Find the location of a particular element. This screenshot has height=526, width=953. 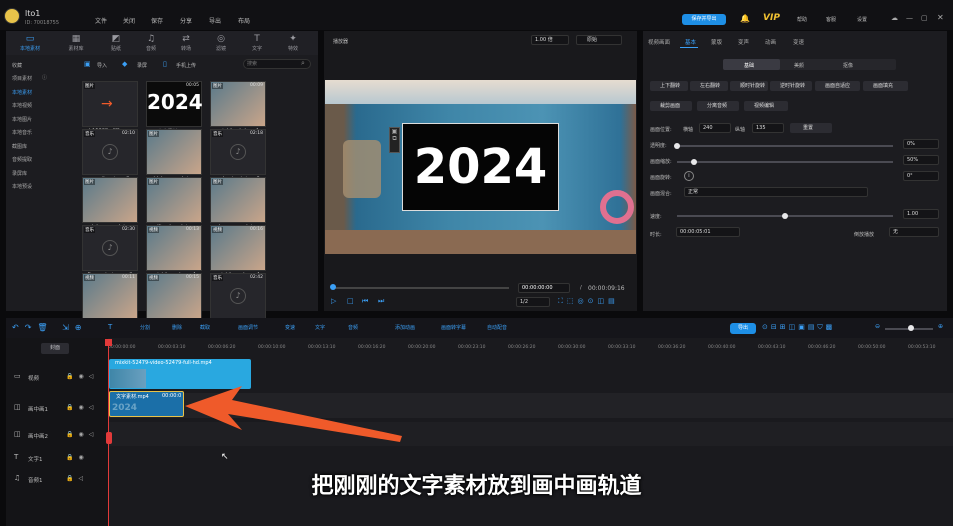

menu-export: 导出 is located at coordinates (215, 20).